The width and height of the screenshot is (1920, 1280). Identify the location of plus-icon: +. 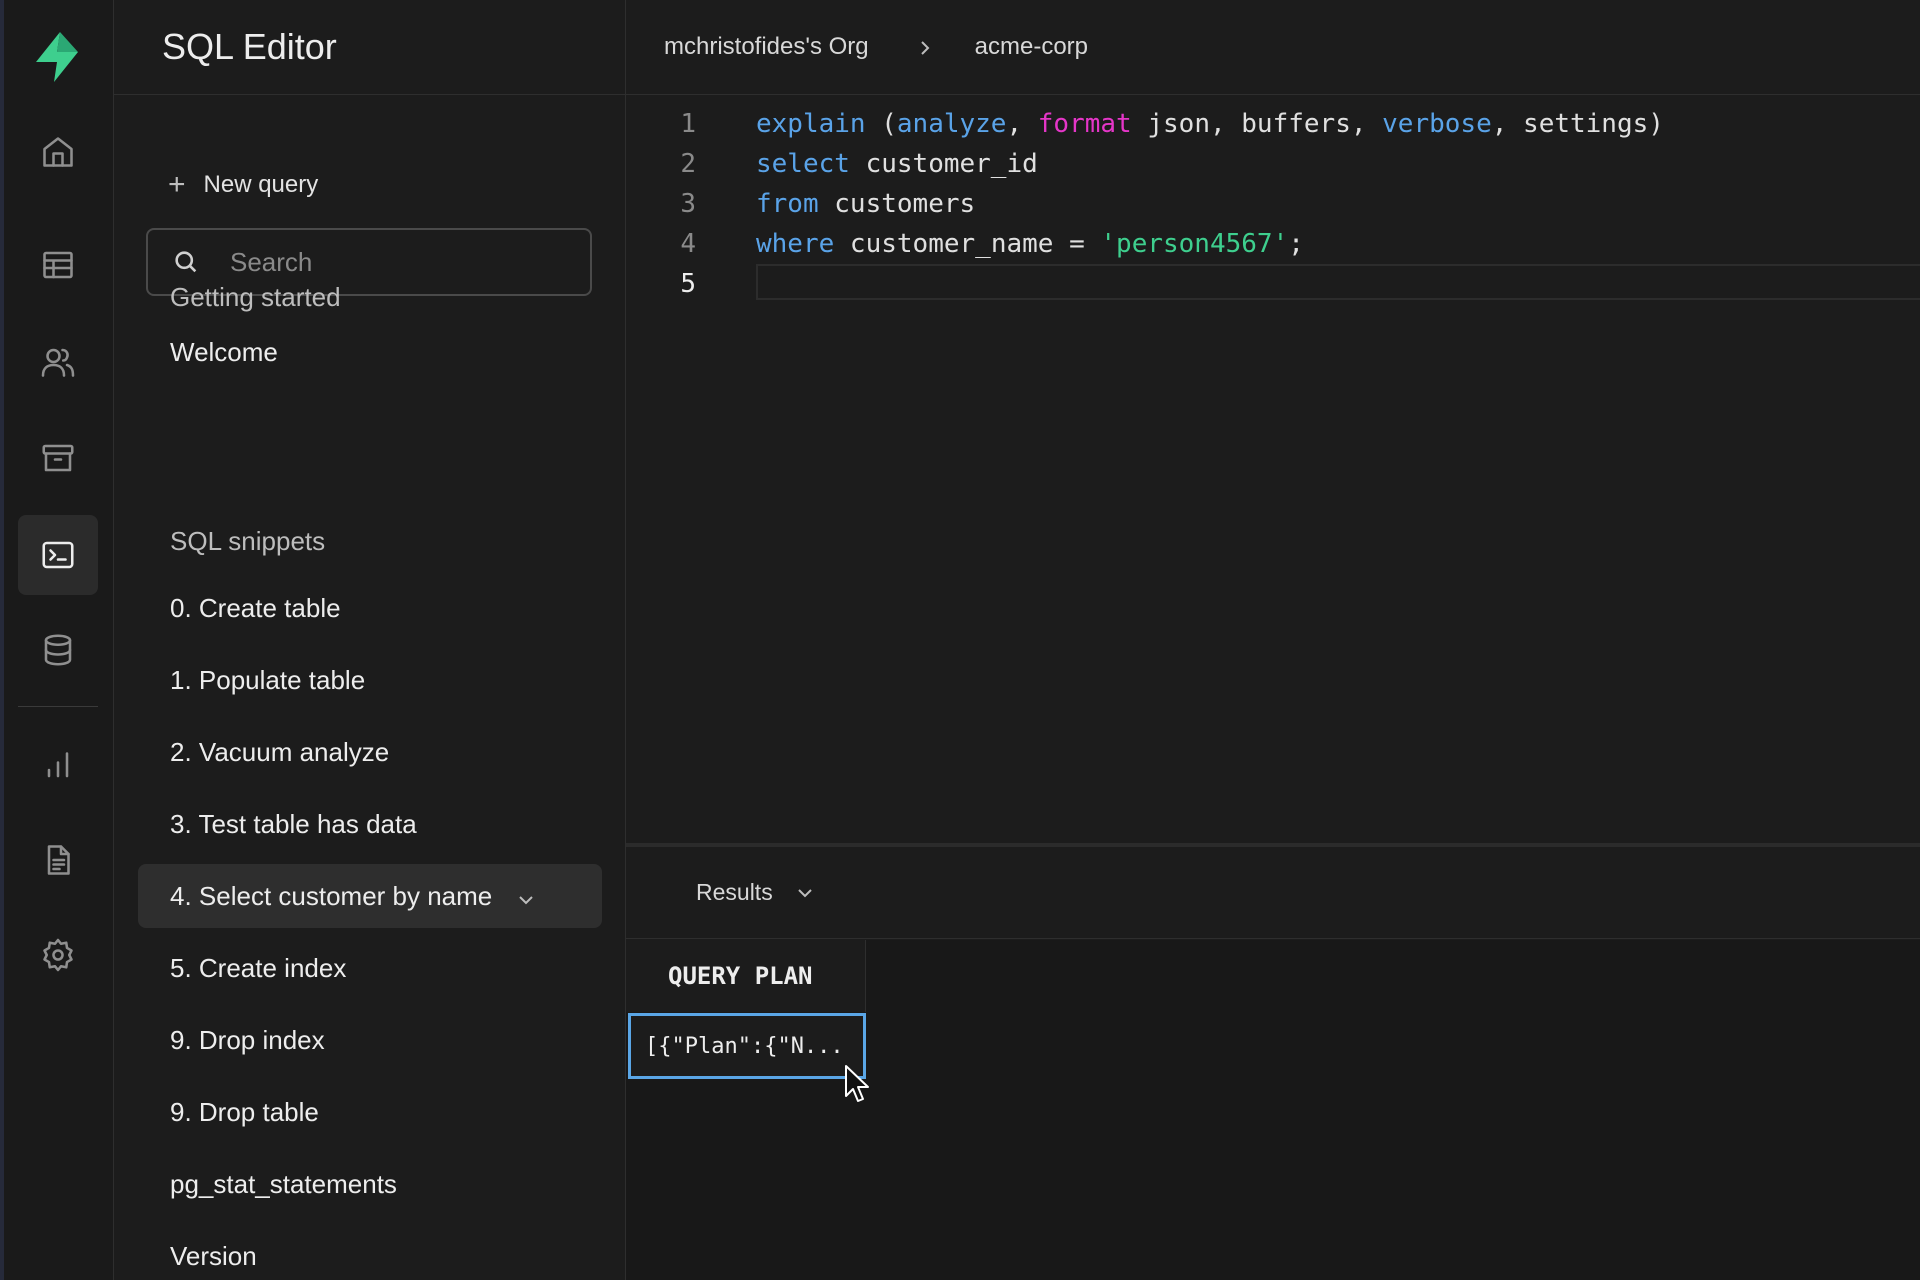
(177, 184).